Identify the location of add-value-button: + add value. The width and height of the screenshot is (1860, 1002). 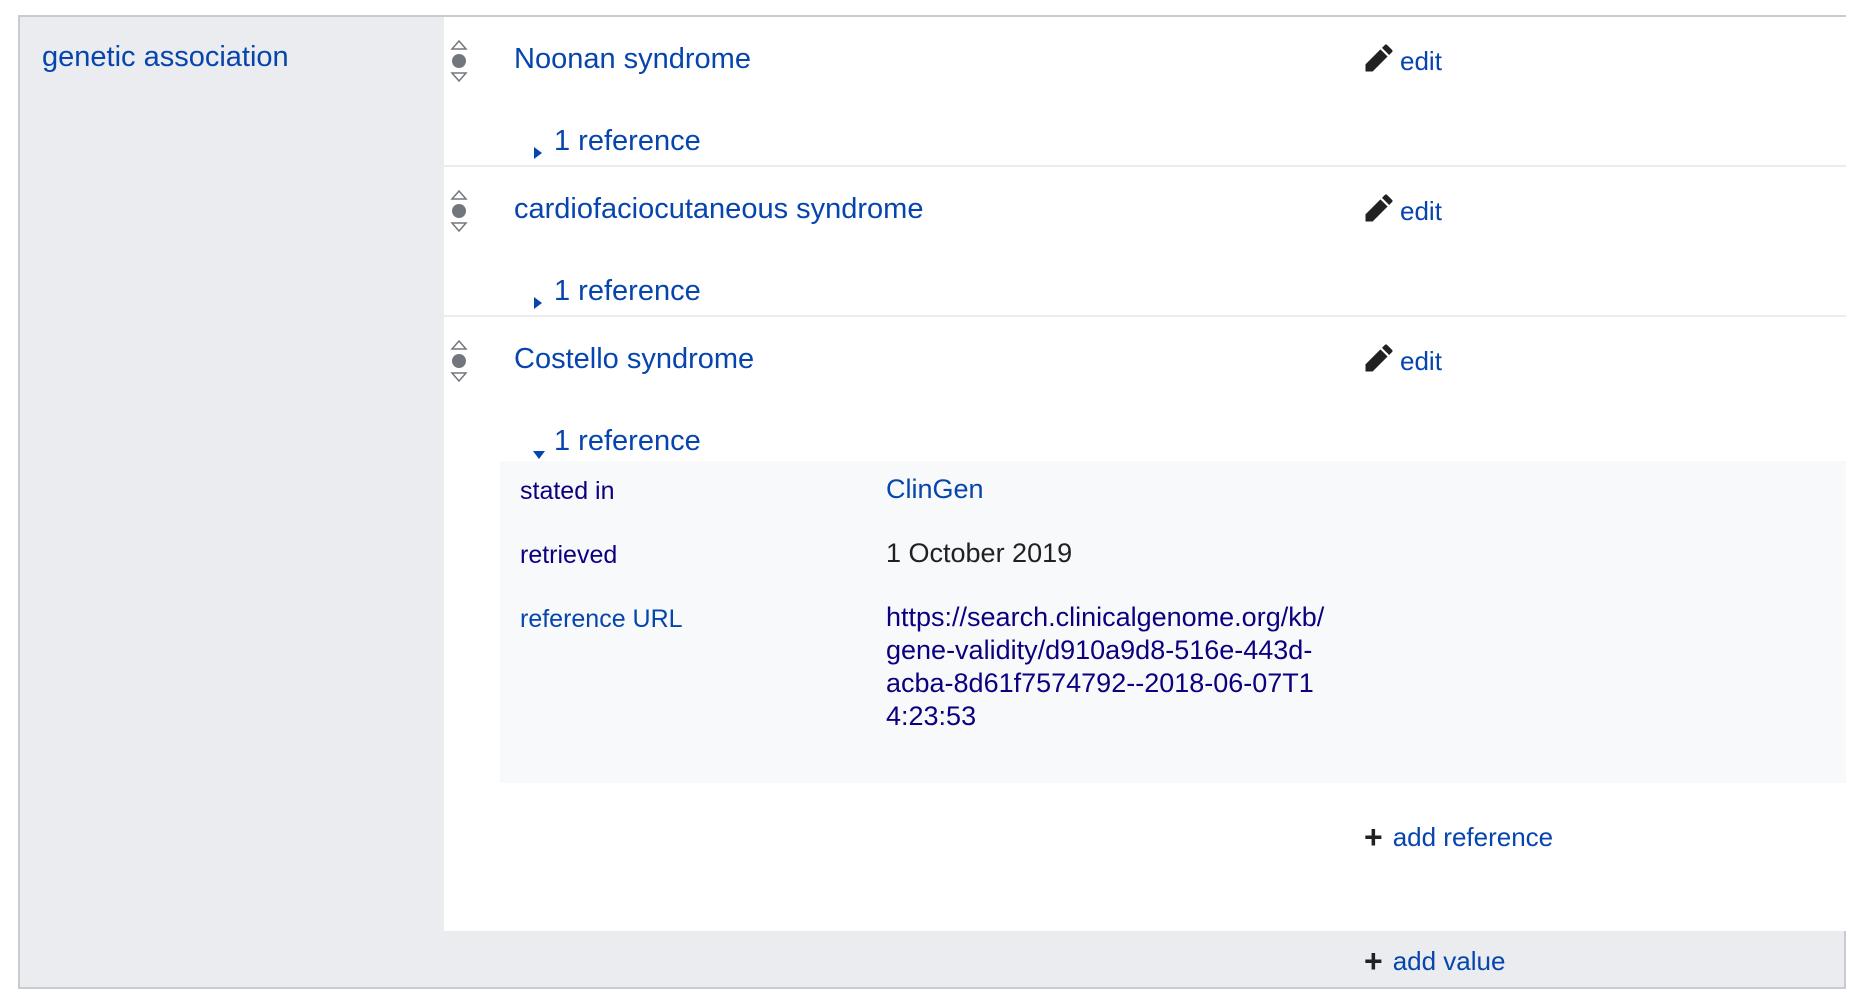
(1434, 961).